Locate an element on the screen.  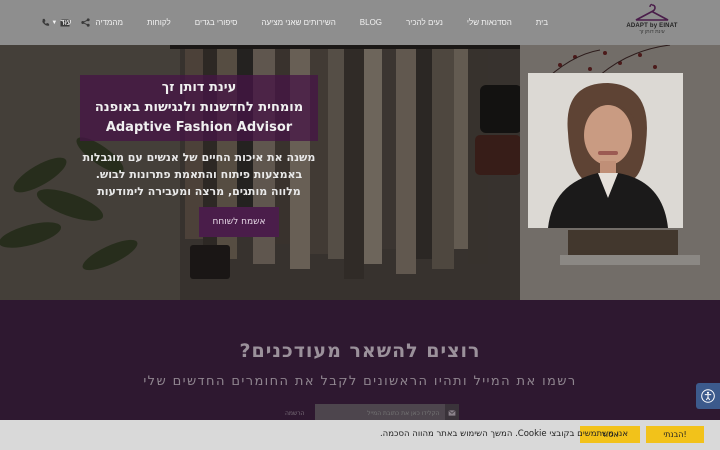
hero-subtitle: מומחית לחדשנות ולנגישות באופנה is located at coordinates (199, 107).